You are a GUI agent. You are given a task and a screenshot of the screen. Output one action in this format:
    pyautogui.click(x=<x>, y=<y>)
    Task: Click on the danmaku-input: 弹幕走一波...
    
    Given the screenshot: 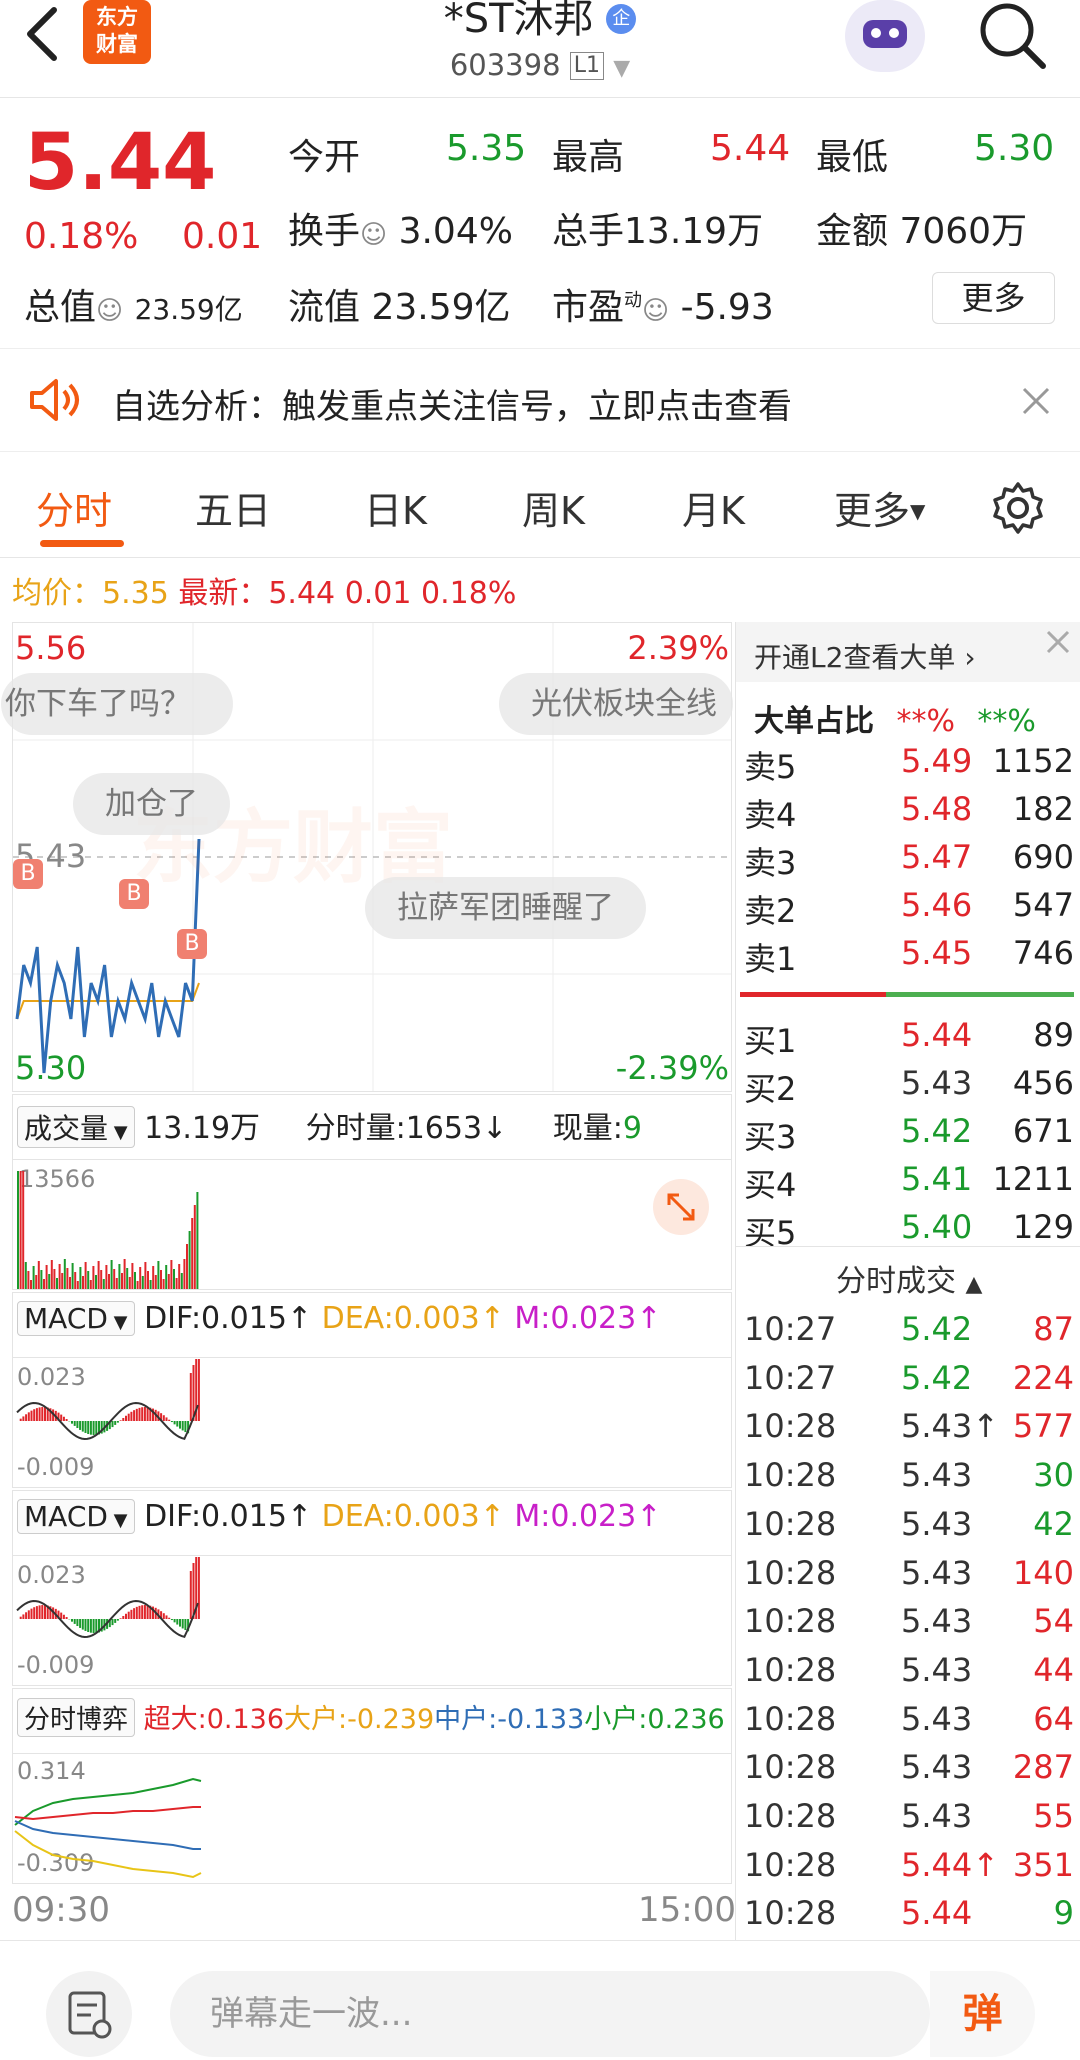 What is the action you would take?
    pyautogui.click(x=550, y=2014)
    